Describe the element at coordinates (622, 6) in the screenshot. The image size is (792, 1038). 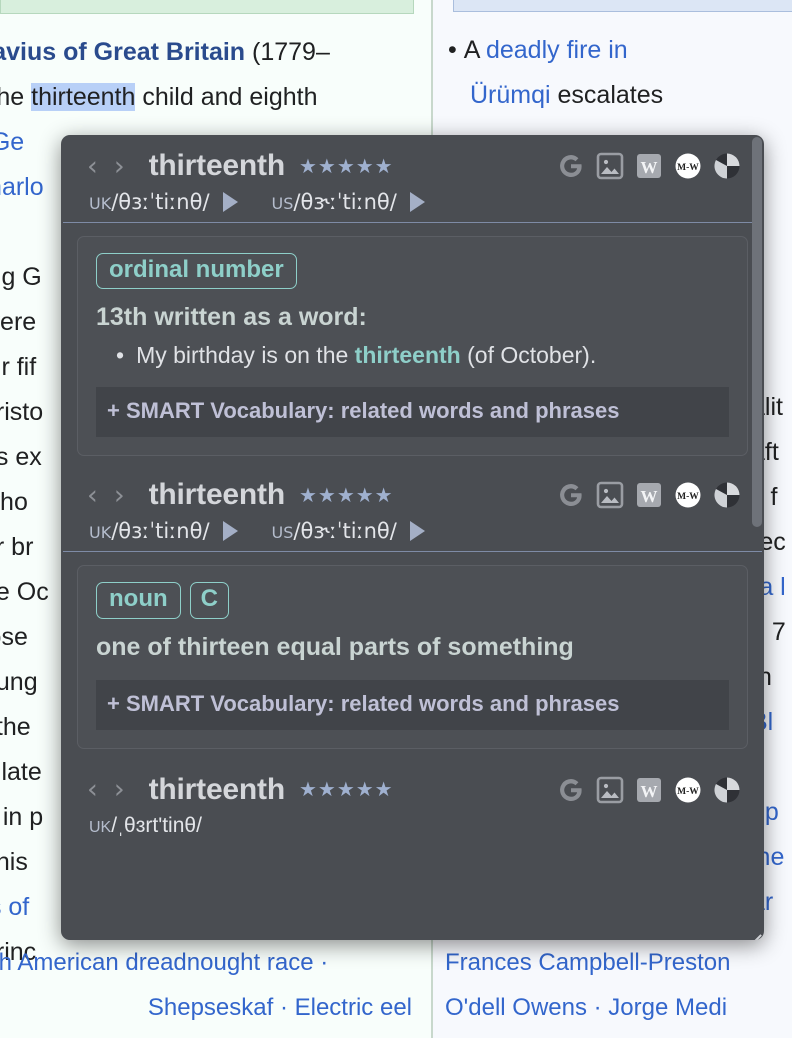
I see `blue-banner` at that location.